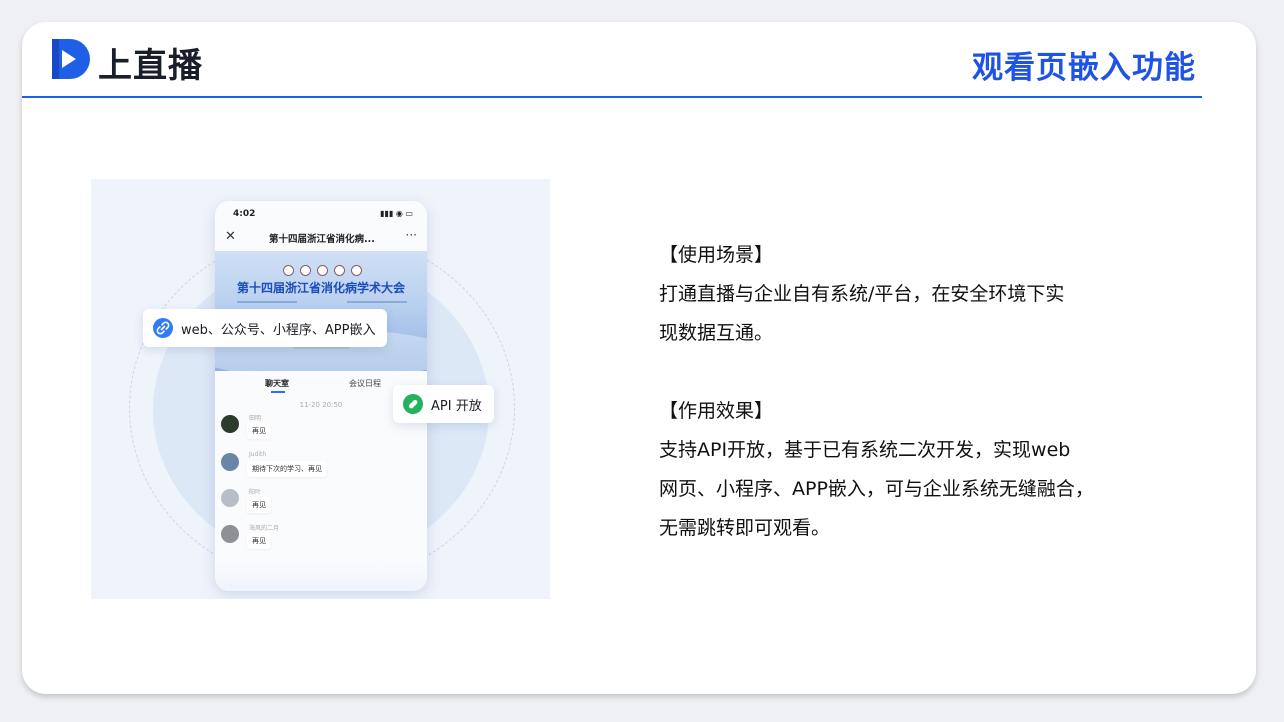 This screenshot has width=1284, height=722. What do you see at coordinates (278, 330) in the screenshot?
I see `embed-badge-label: web、公众号、小程序、APP嵌入` at bounding box center [278, 330].